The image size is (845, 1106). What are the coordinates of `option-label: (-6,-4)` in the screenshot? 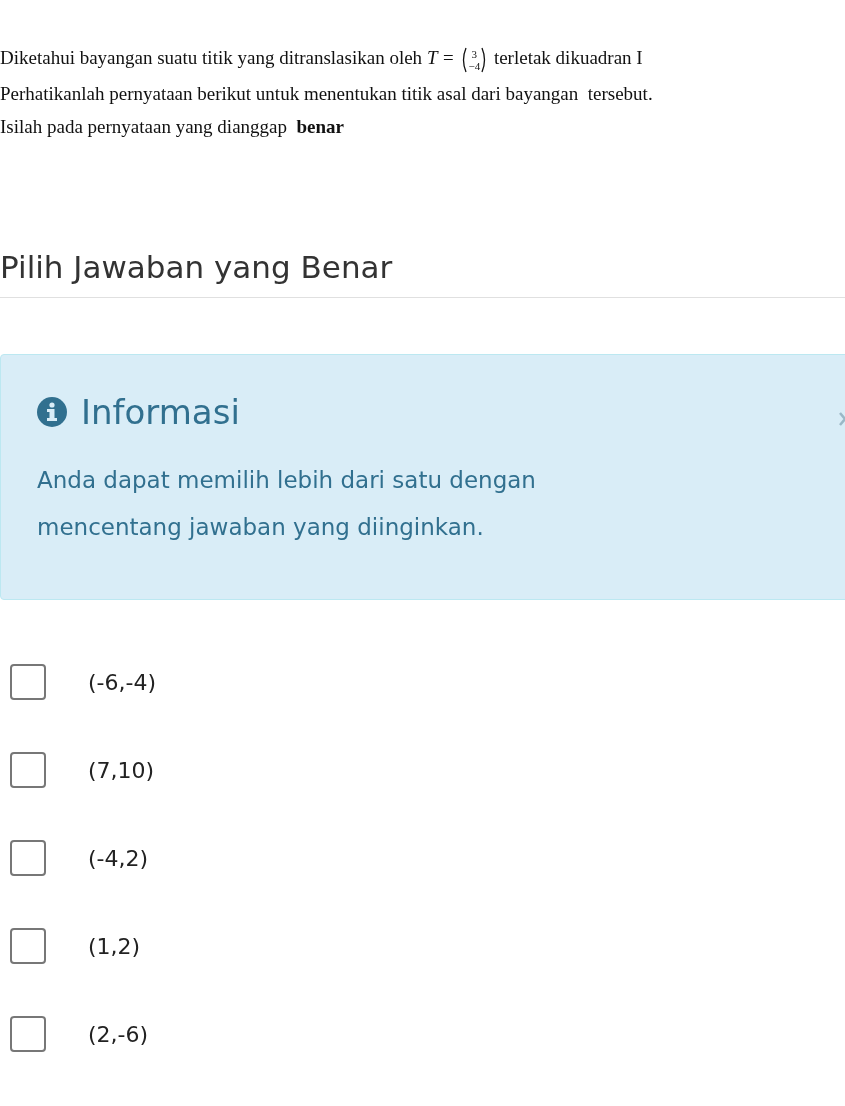 It's located at (122, 682).